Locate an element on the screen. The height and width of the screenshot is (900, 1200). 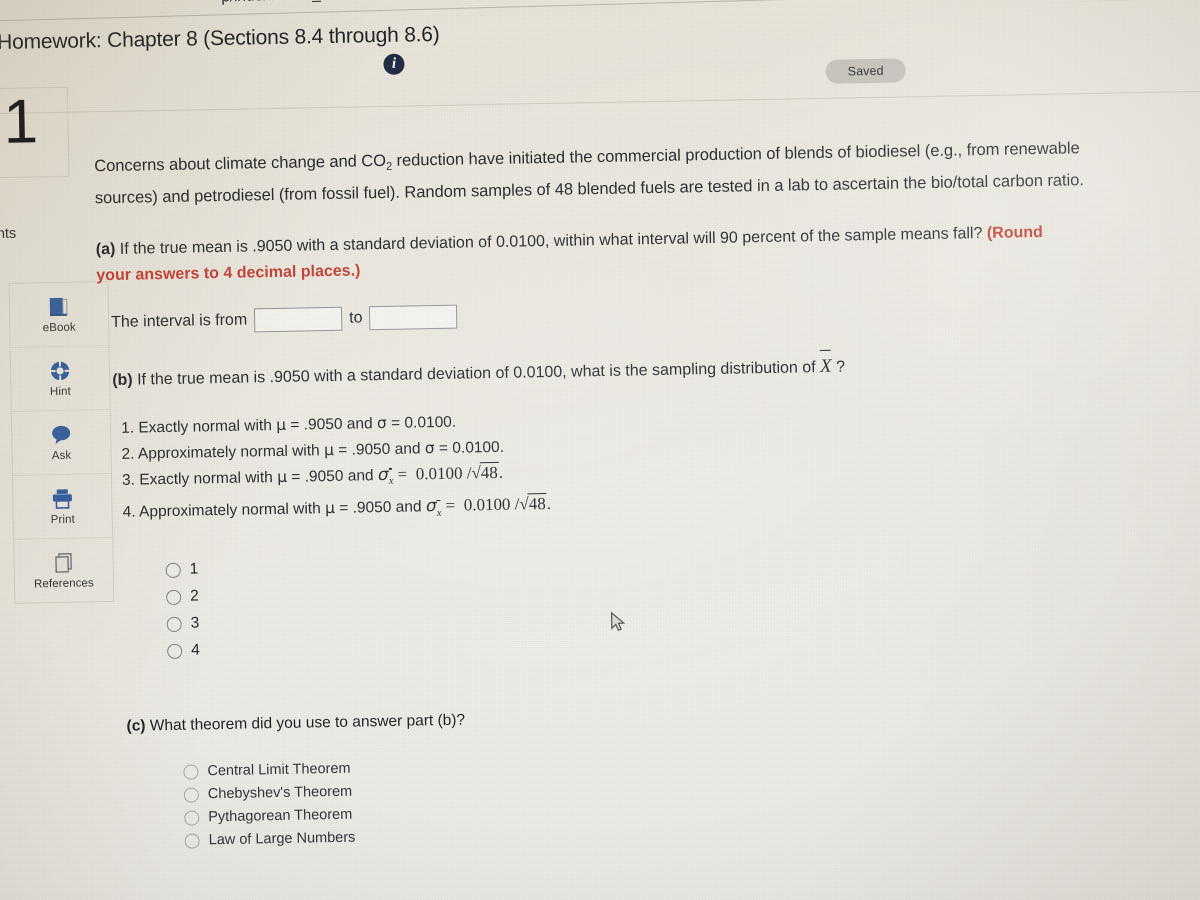
question-number: 1 is located at coordinates (20, 122).